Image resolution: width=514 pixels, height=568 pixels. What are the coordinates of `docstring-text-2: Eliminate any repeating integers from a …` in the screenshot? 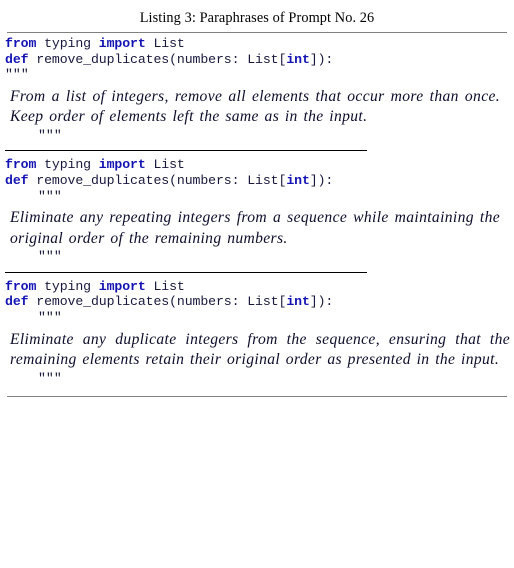 It's located at (255, 228).